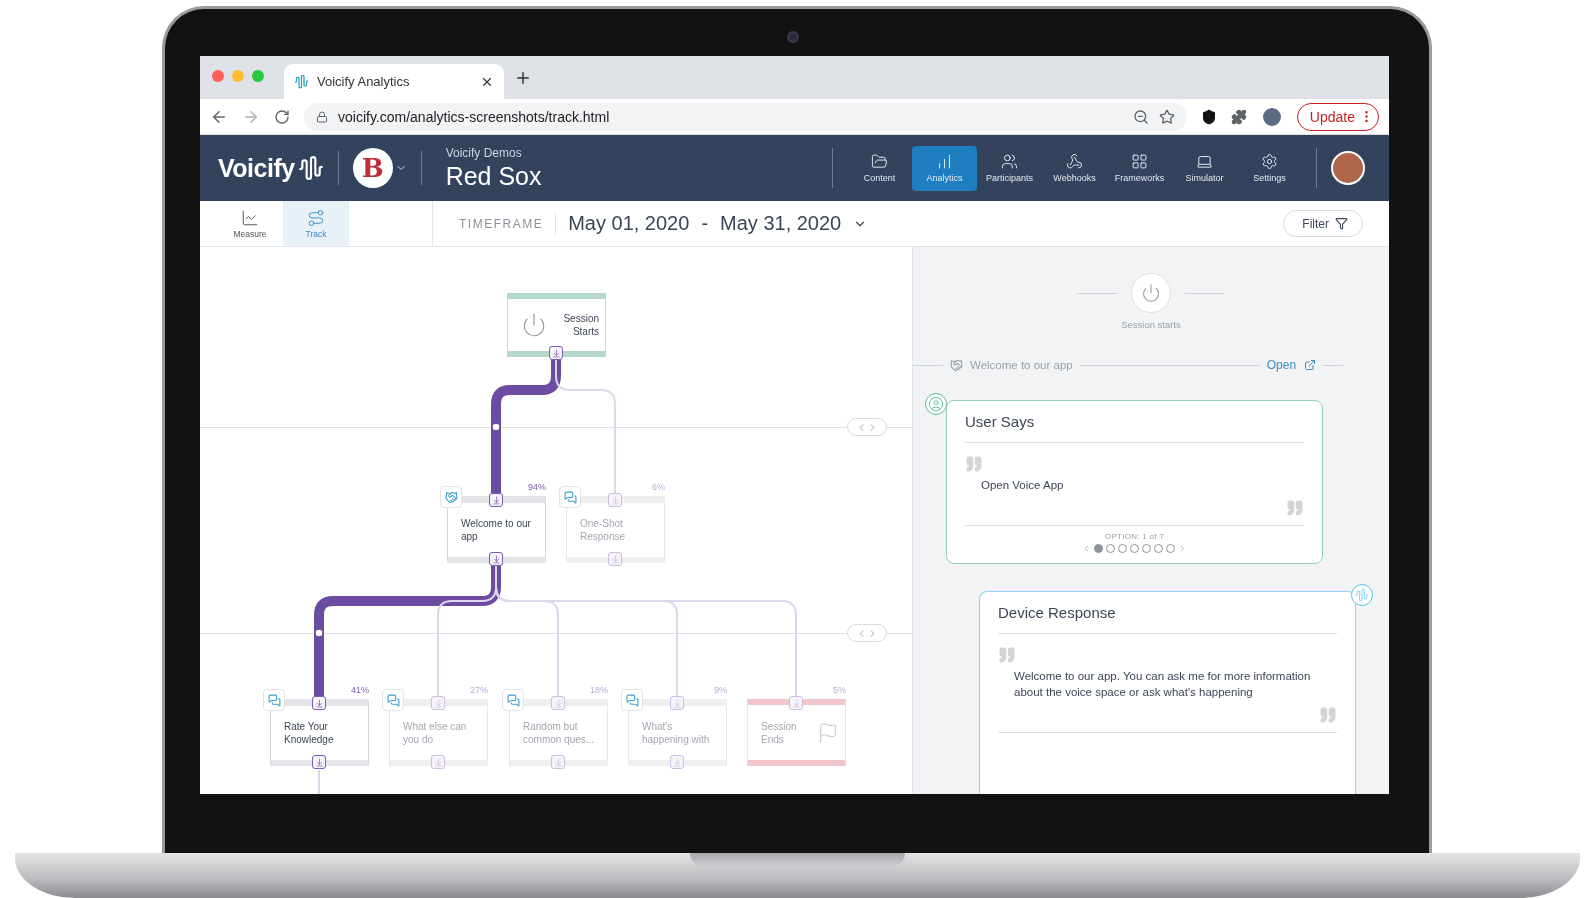  I want to click on node-title: Welcome to our app, so click(496, 530).